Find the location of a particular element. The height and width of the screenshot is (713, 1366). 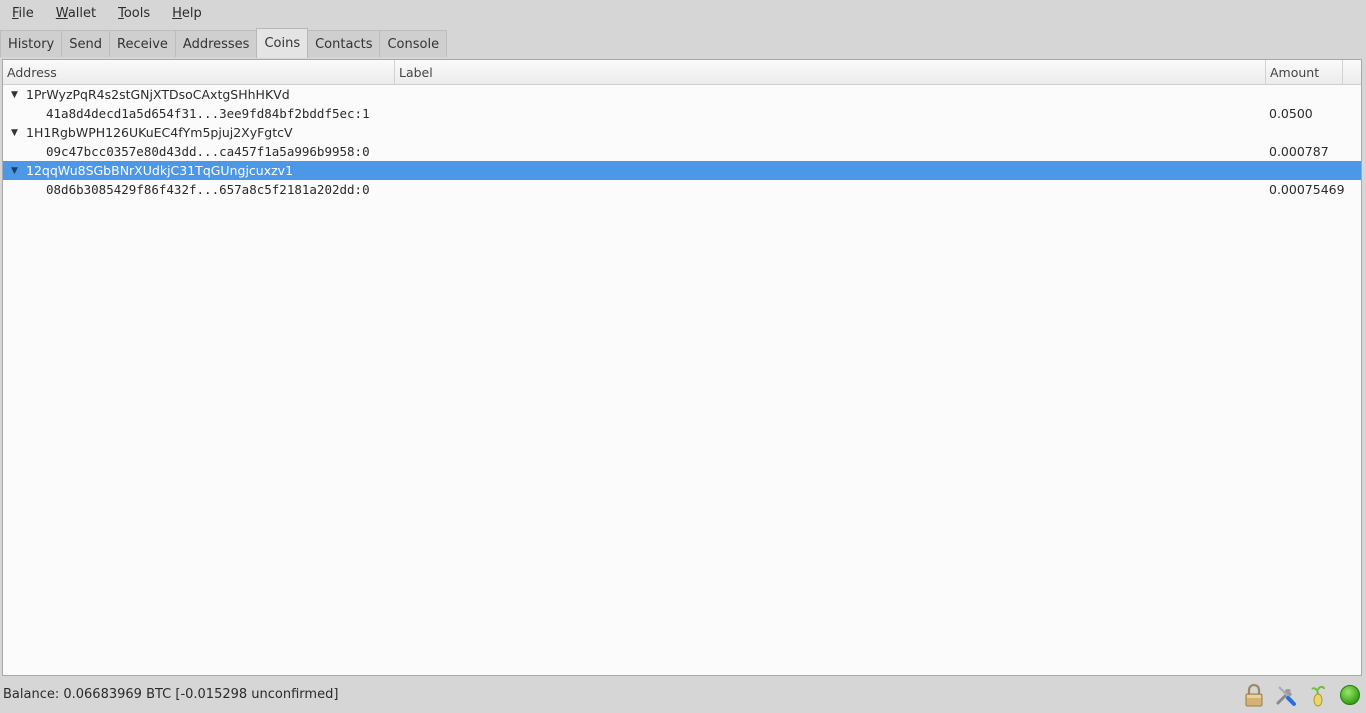

tab-send: Send is located at coordinates (85, 43).